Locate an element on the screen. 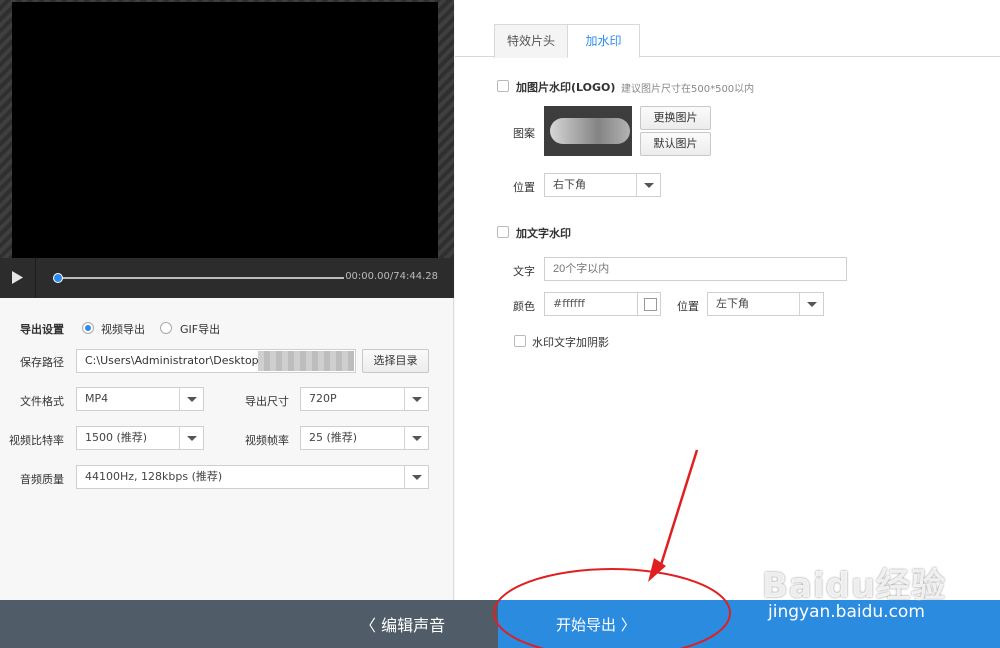 This screenshot has height=648, width=1000. framerate-label: 视频帧率 is located at coordinates (267, 440).